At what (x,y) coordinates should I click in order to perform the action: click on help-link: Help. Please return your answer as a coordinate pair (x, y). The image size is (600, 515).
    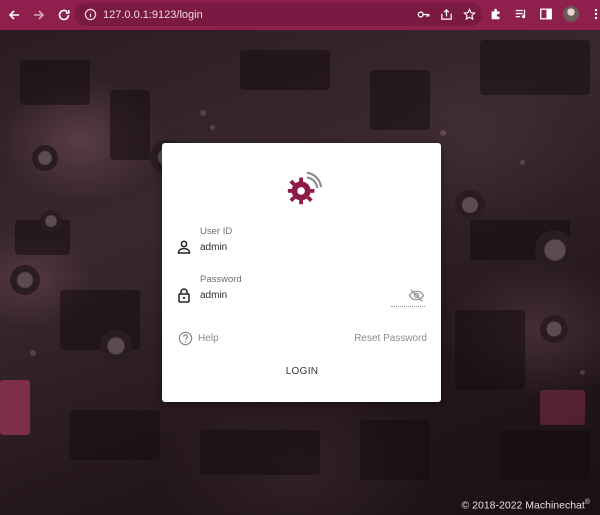
    Looking at the image, I should click on (198, 338).